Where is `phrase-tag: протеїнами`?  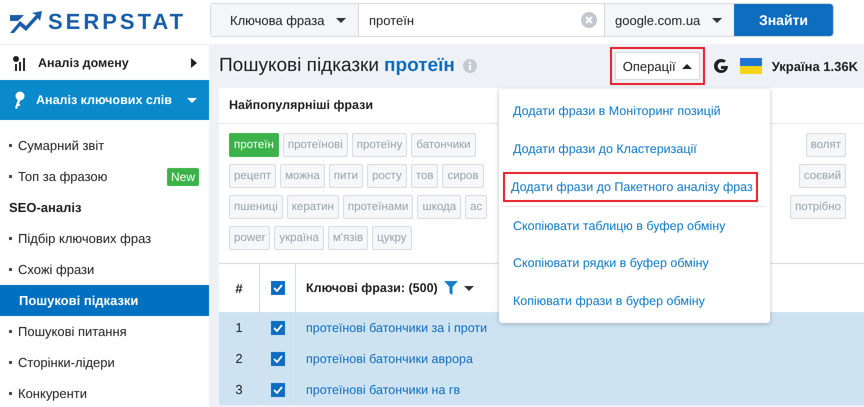 phrase-tag: протеїнами is located at coordinates (378, 207).